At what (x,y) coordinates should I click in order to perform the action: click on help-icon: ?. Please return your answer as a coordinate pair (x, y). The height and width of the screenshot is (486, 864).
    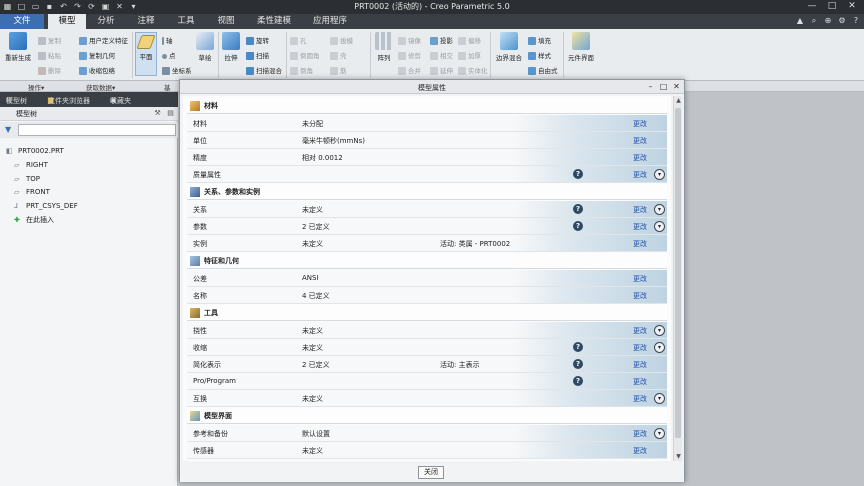
    Looking at the image, I should click on (856, 21).